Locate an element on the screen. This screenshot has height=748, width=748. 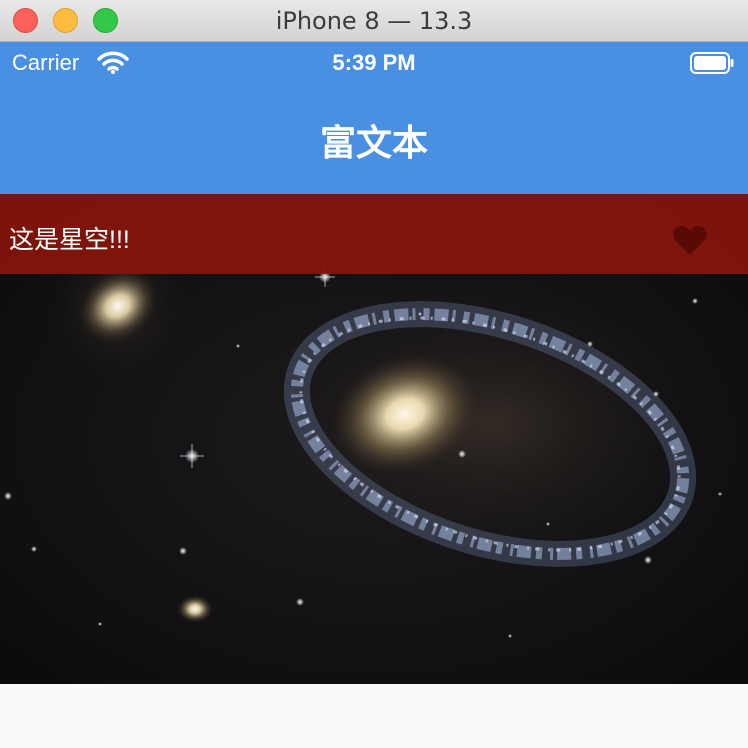
navigation-bar: 富文本 is located at coordinates (374, 139).